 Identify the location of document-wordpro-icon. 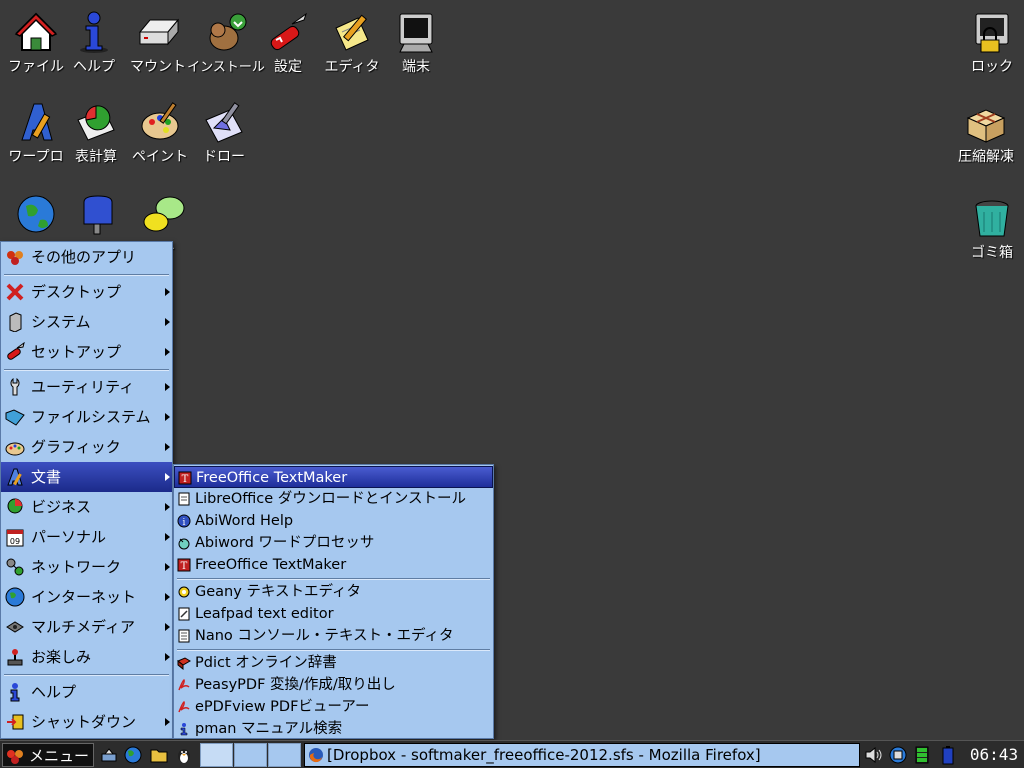
(15, 477).